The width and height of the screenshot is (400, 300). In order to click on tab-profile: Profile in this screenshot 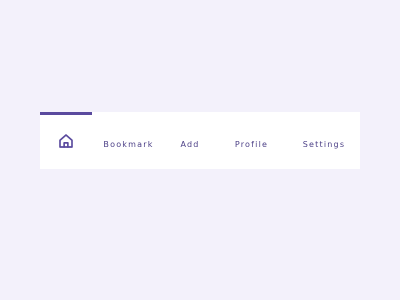, I will do `click(251, 140)`.